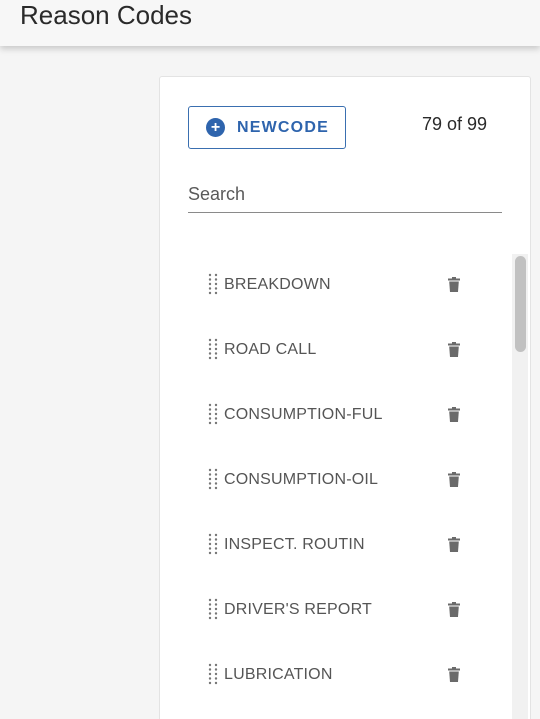 This screenshot has height=719, width=540. I want to click on page-title: Reason Codes, so click(106, 15).